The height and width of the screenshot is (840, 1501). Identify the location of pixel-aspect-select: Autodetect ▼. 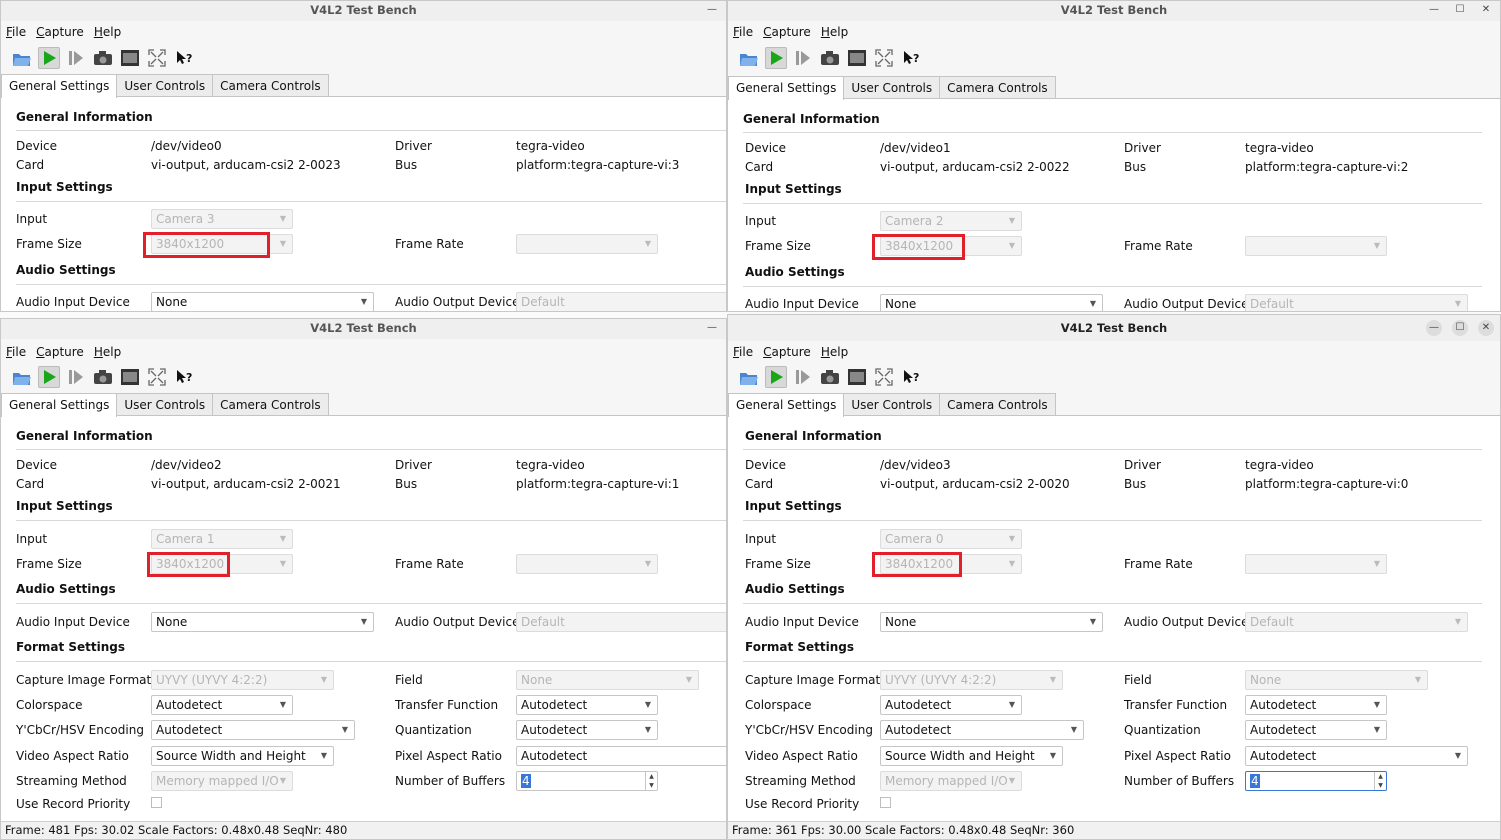
(1356, 756).